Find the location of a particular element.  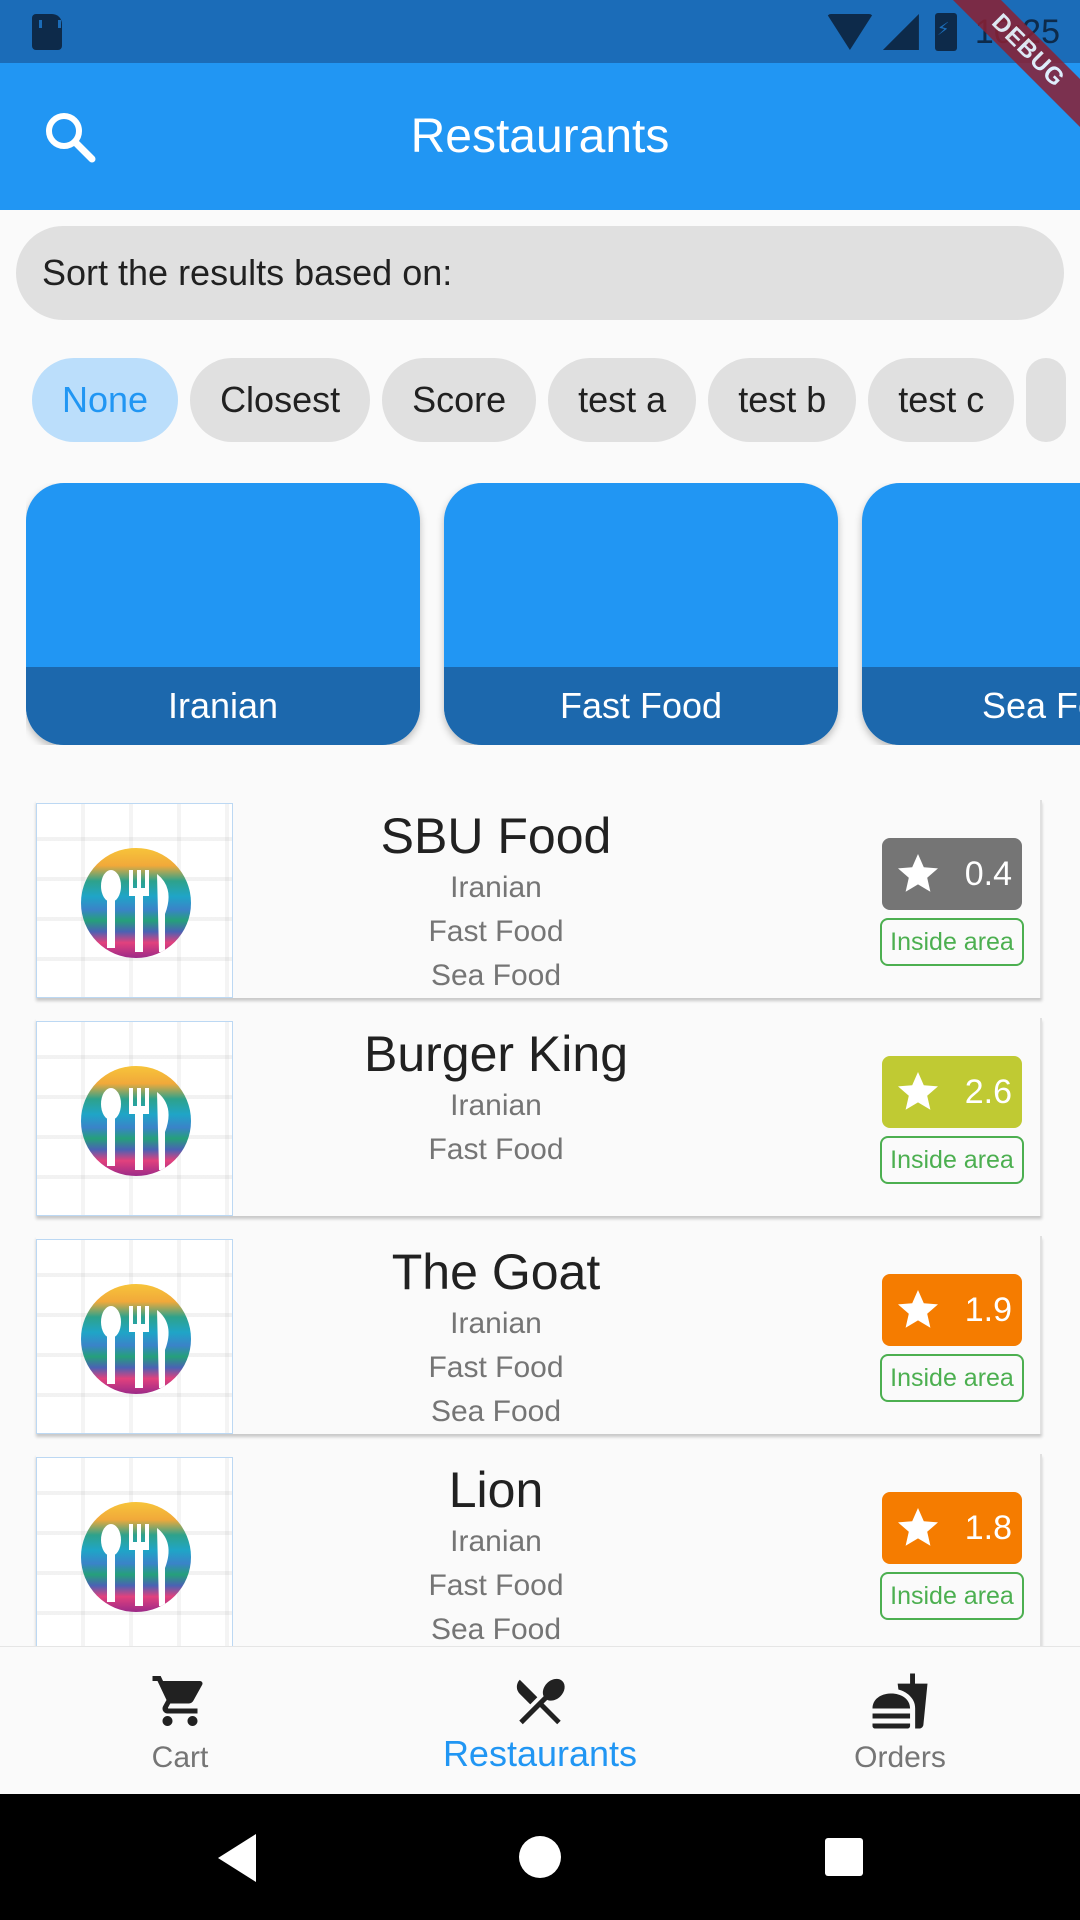

home-icon is located at coordinates (540, 1857).